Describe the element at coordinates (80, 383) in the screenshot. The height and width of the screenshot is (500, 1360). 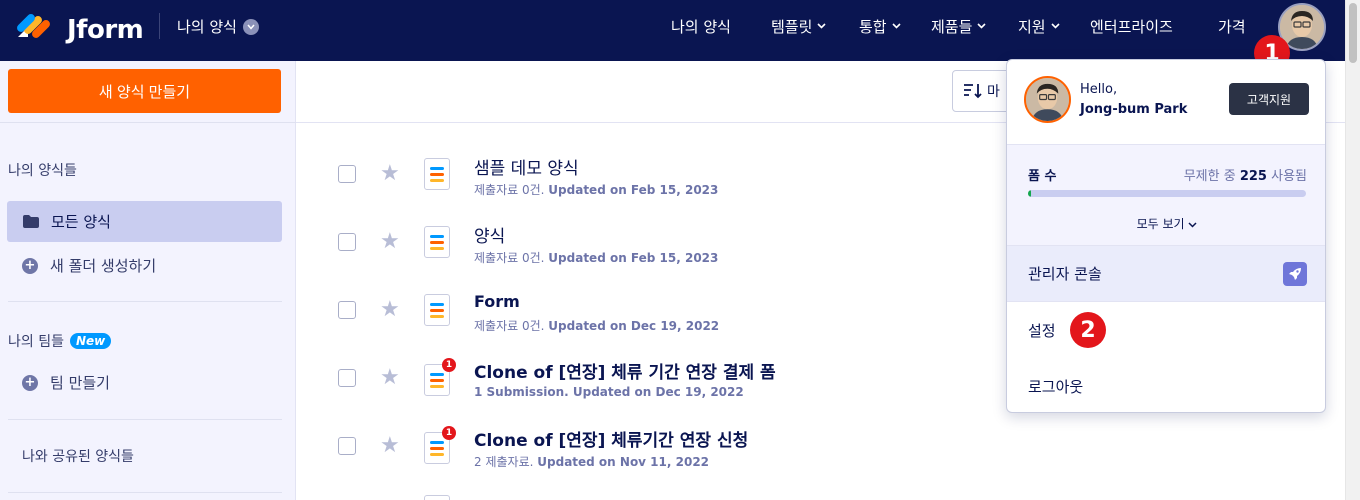
I see `sidebar-item-create-team-label: 팀 만들기` at that location.